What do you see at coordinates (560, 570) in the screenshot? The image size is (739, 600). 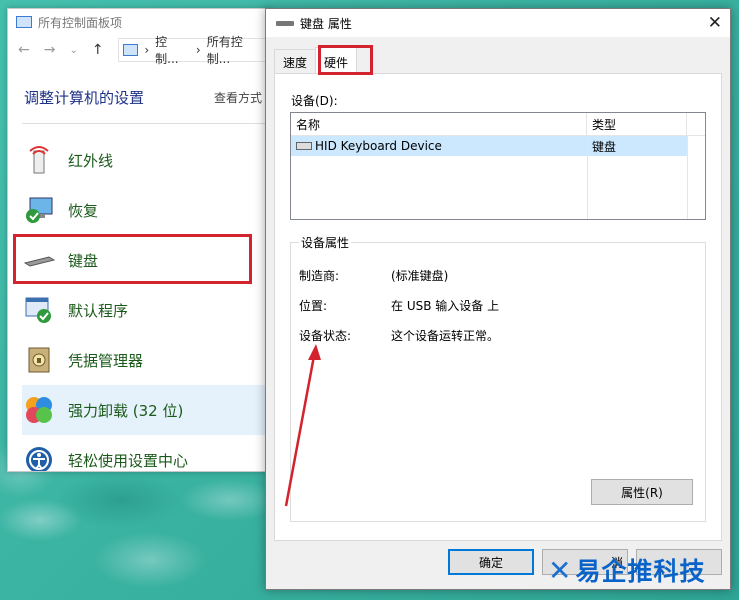 I see `watermark-logo-icon: ✕` at bounding box center [560, 570].